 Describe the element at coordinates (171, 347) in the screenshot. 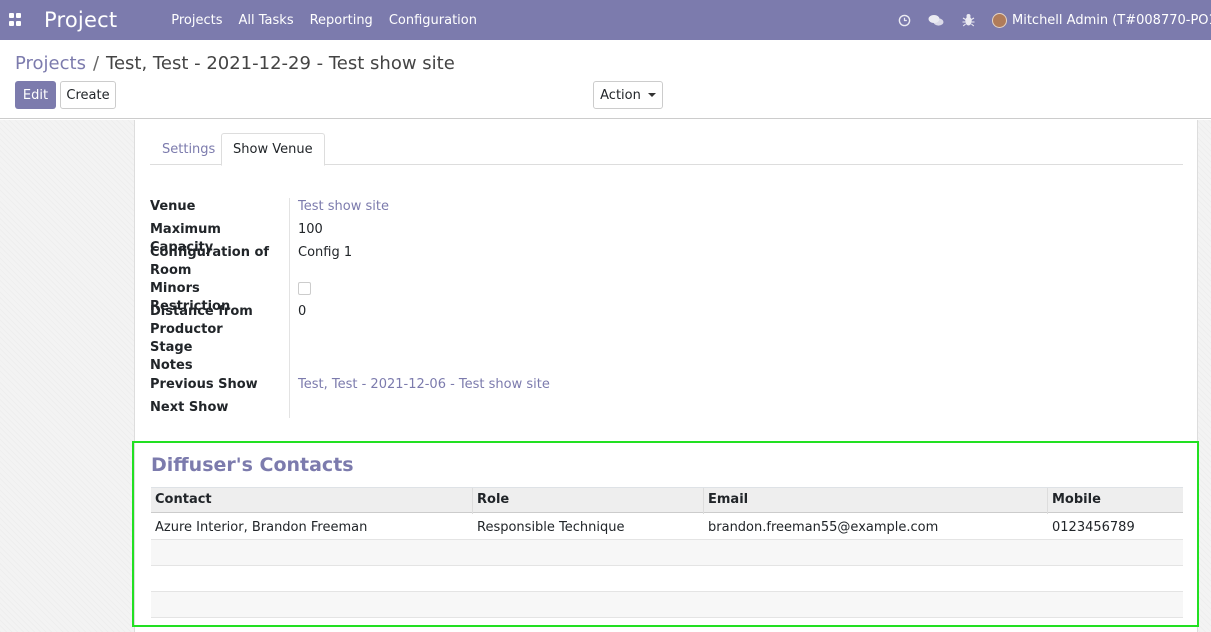

I see `stage-label: Stage` at that location.